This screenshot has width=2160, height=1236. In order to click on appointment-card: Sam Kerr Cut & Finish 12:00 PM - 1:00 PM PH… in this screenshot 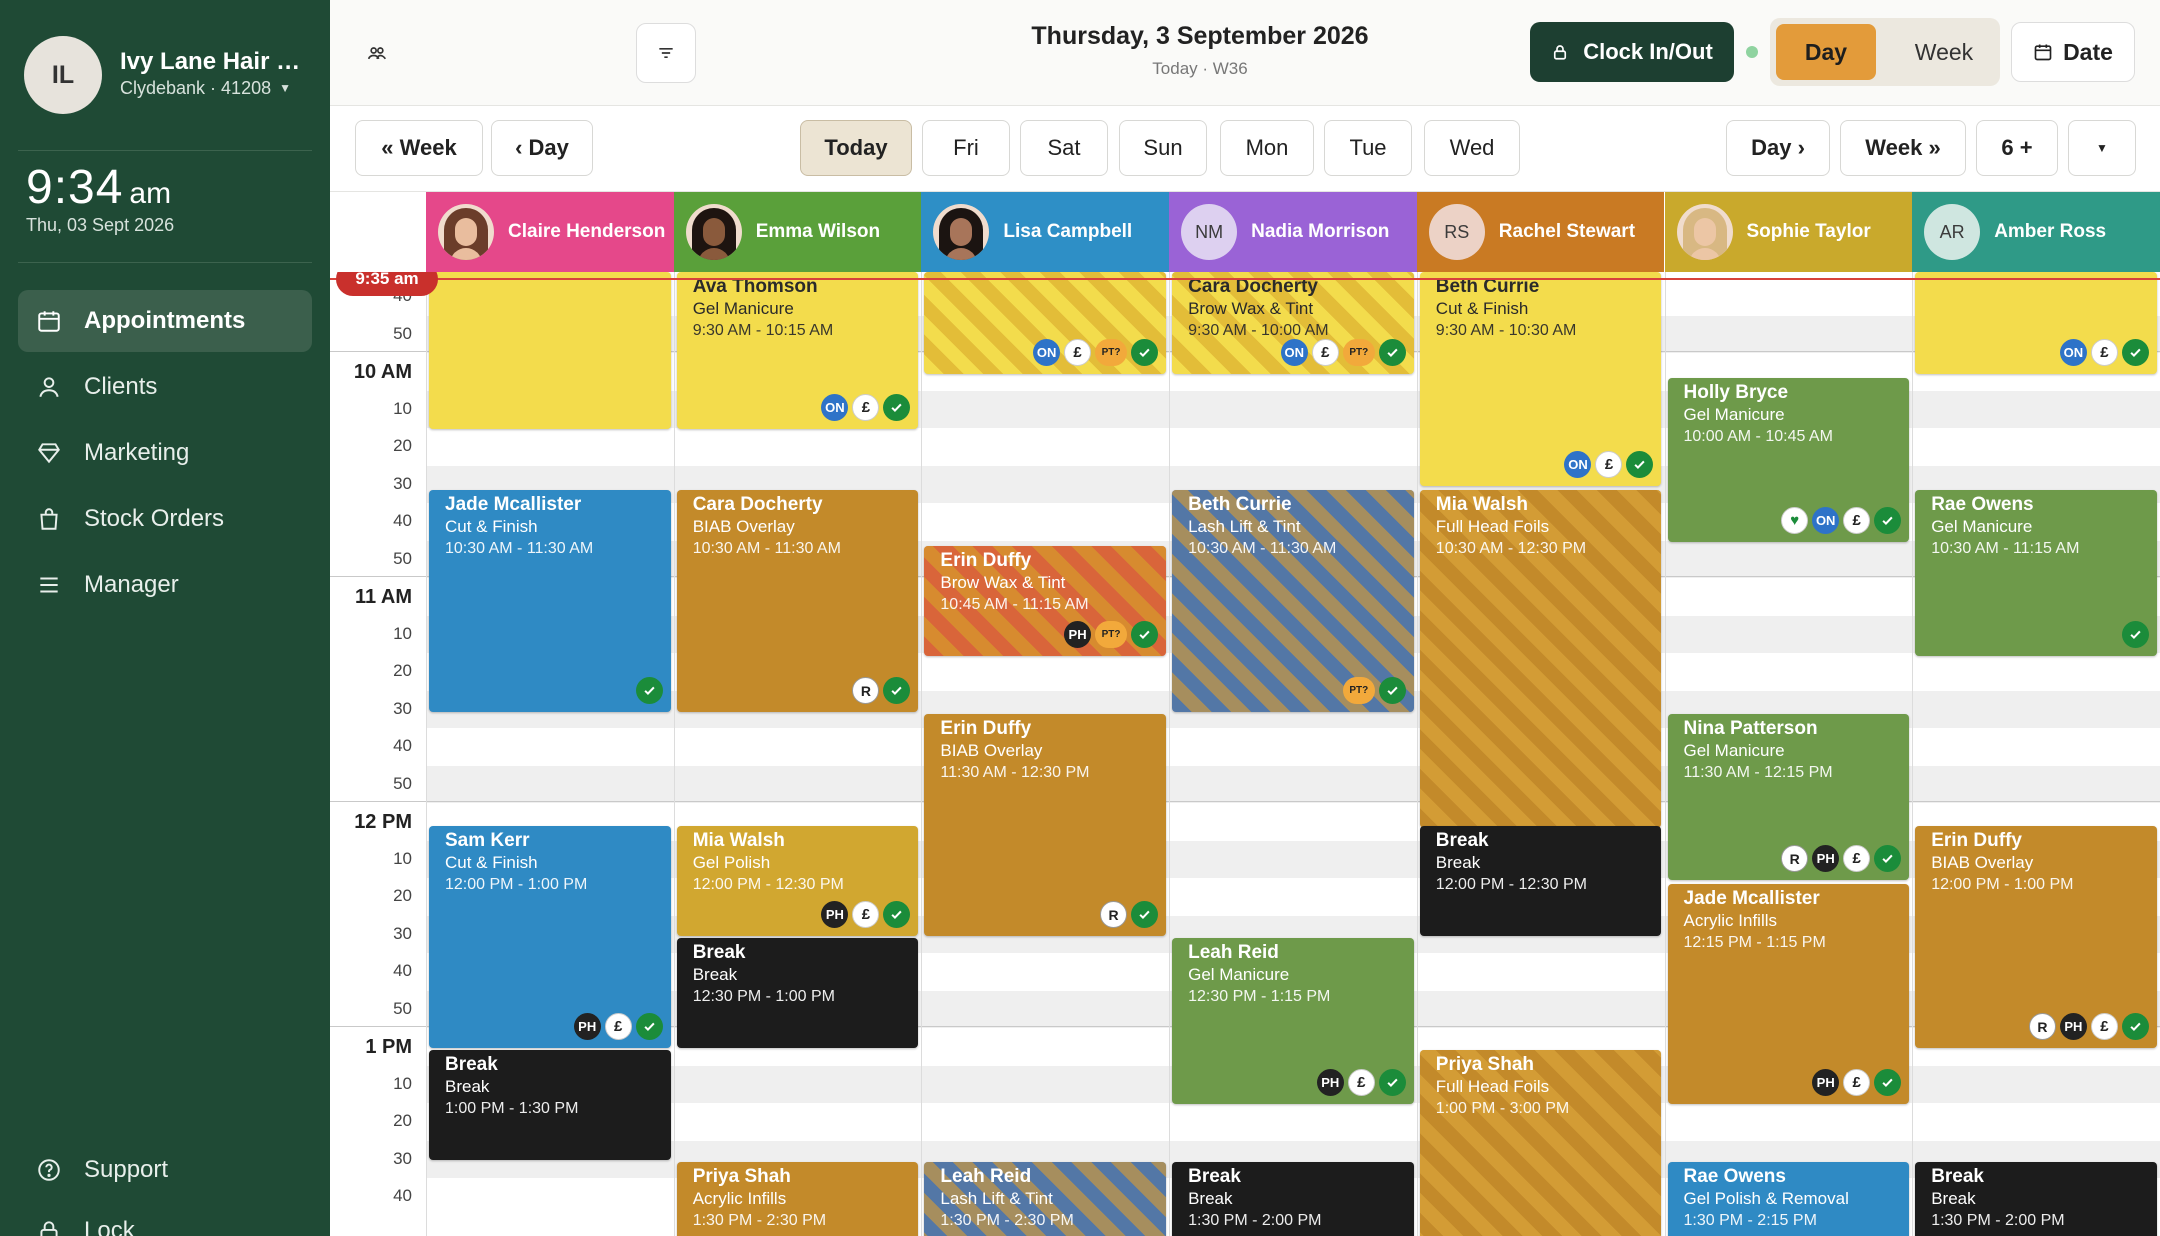, I will do `click(550, 937)`.